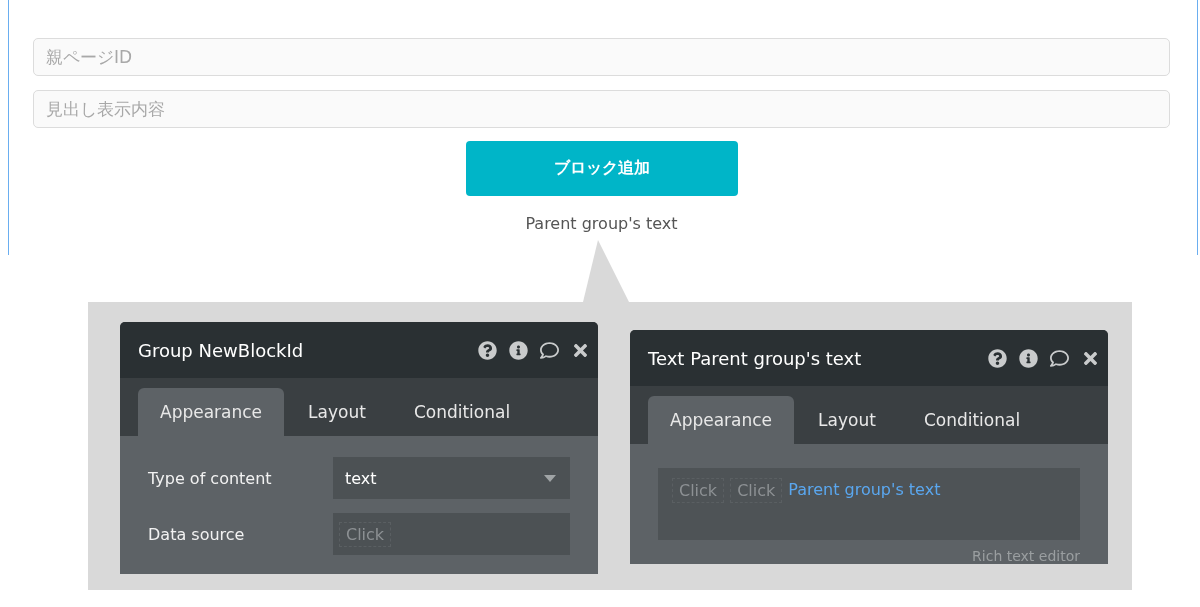 The image size is (1200, 607). What do you see at coordinates (601, 223) in the screenshot?
I see `caption-text: Parent group's text` at bounding box center [601, 223].